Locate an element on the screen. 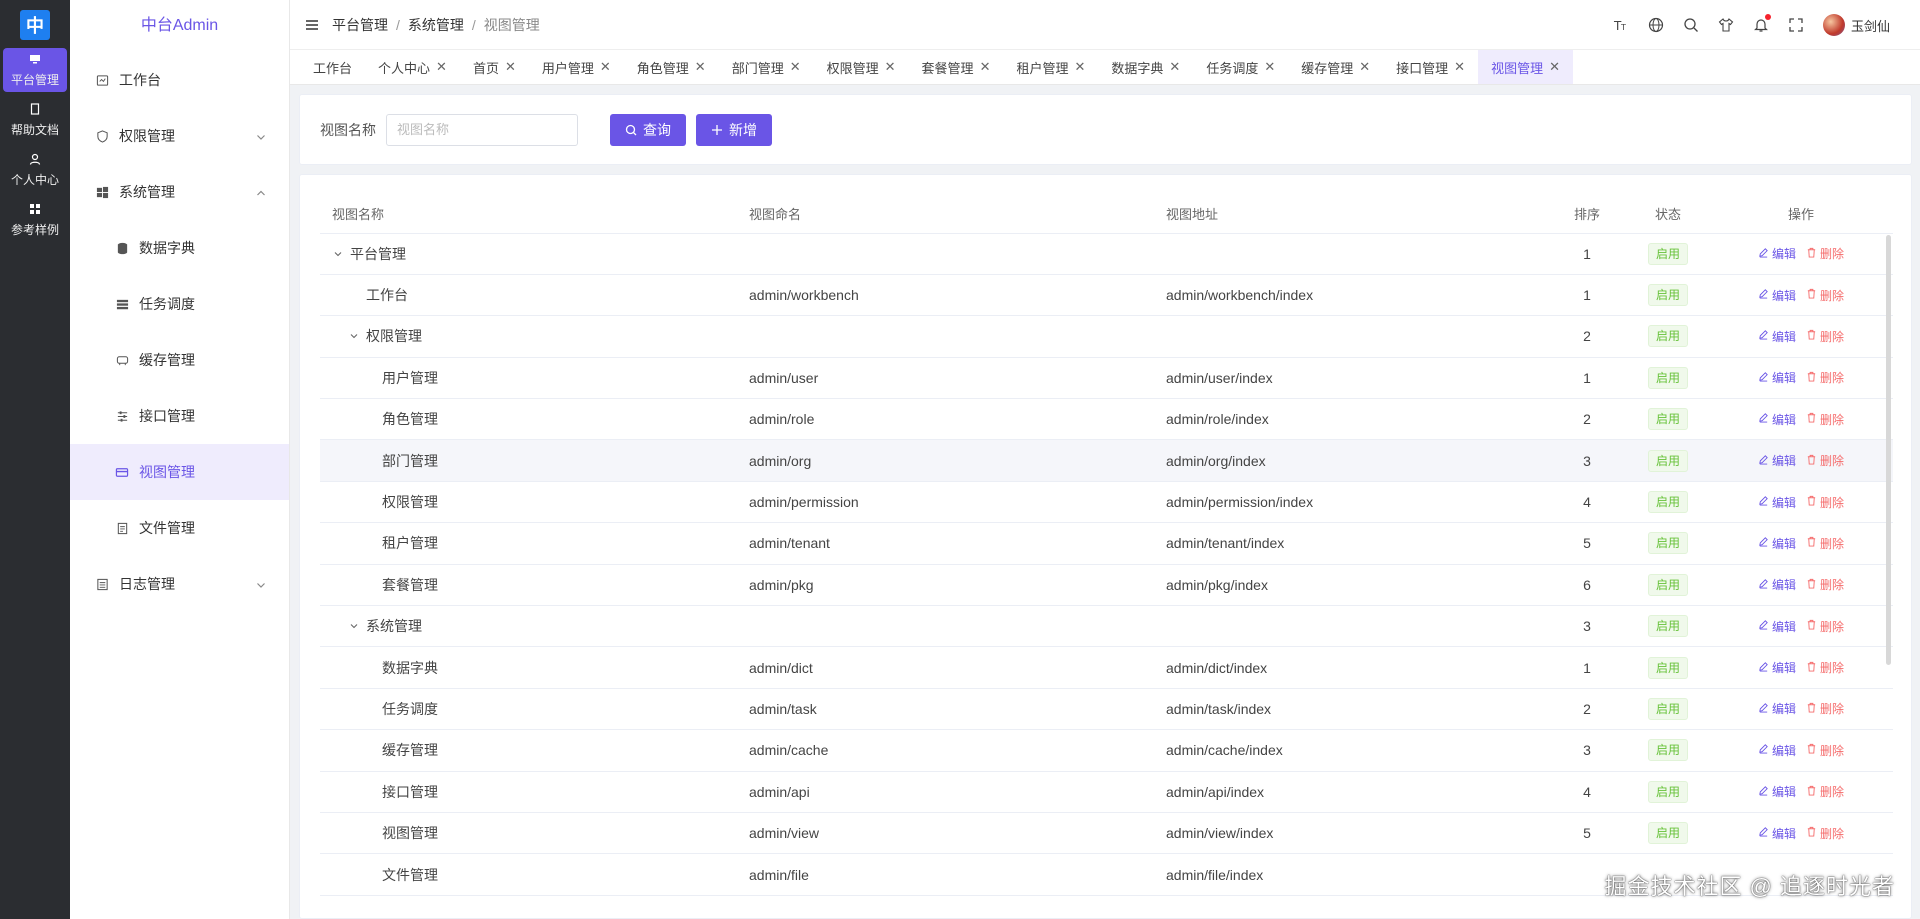 Image resolution: width=1920 pixels, height=919 pixels. query-button: 查询 is located at coordinates (648, 129).